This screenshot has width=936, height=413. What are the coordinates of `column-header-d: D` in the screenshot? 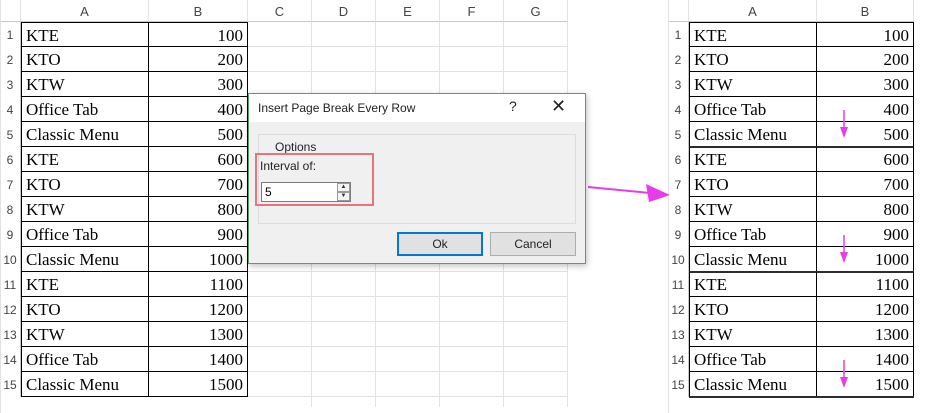 It's located at (344, 11).